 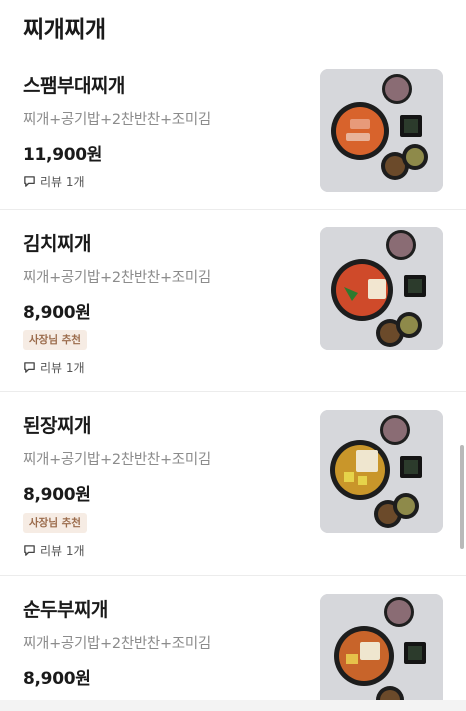 I want to click on scrollbar, so click(x=462, y=497).